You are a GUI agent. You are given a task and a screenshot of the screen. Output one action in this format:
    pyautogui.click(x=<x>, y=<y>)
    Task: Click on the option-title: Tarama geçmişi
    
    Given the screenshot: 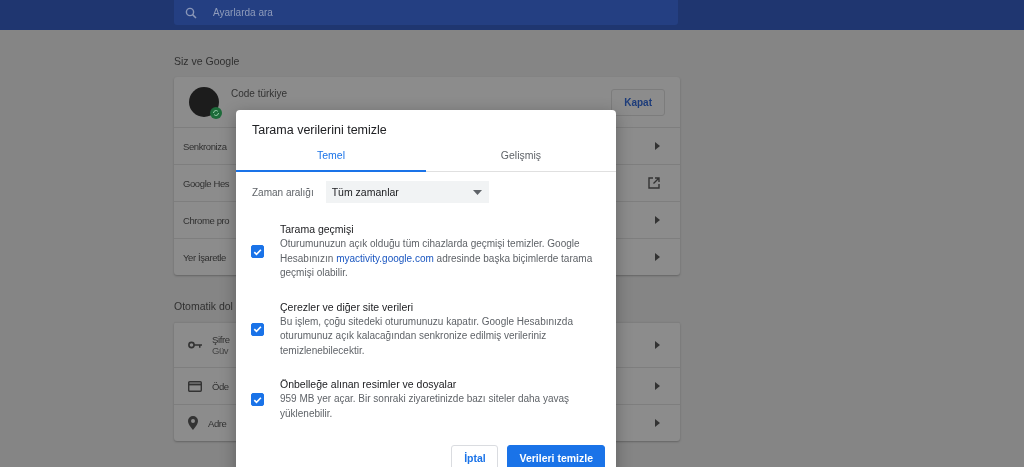 What is the action you would take?
    pyautogui.click(x=317, y=229)
    